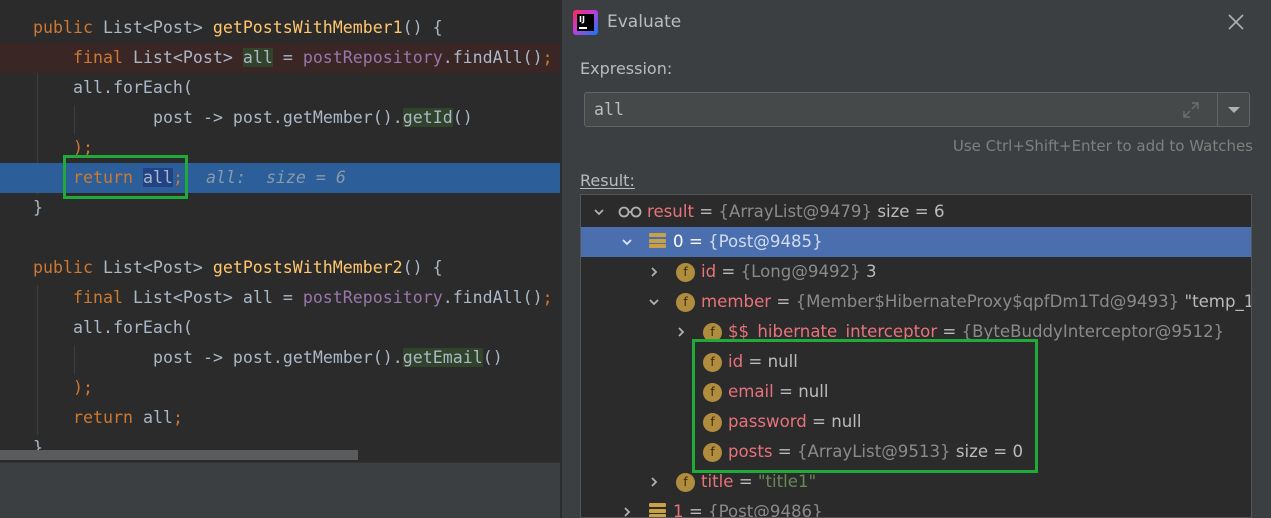 Image resolution: width=1271 pixels, height=518 pixels. Describe the element at coordinates (868, 271) in the screenshot. I see `node-value: 3` at that location.